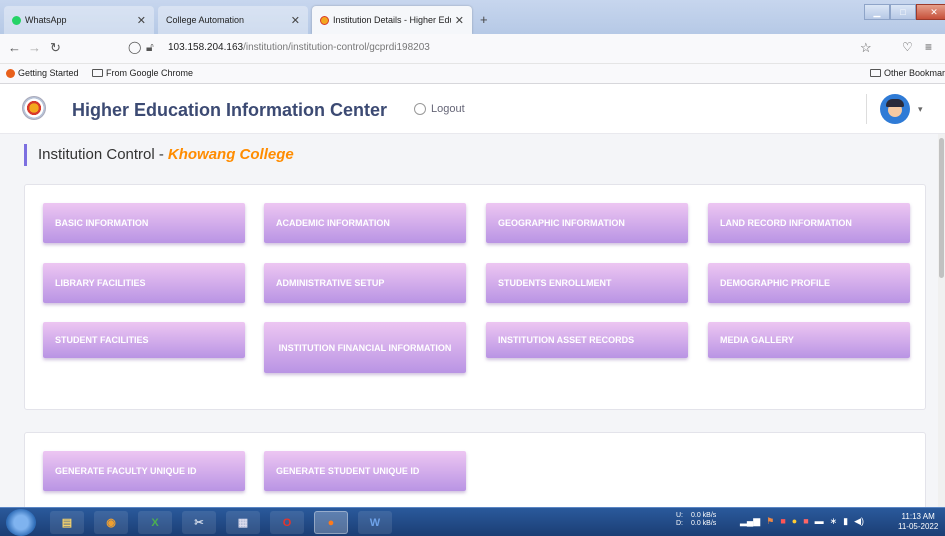  I want to click on generate-student-id-button: GENERATE STUDENT UNIQUE ID, so click(365, 471).